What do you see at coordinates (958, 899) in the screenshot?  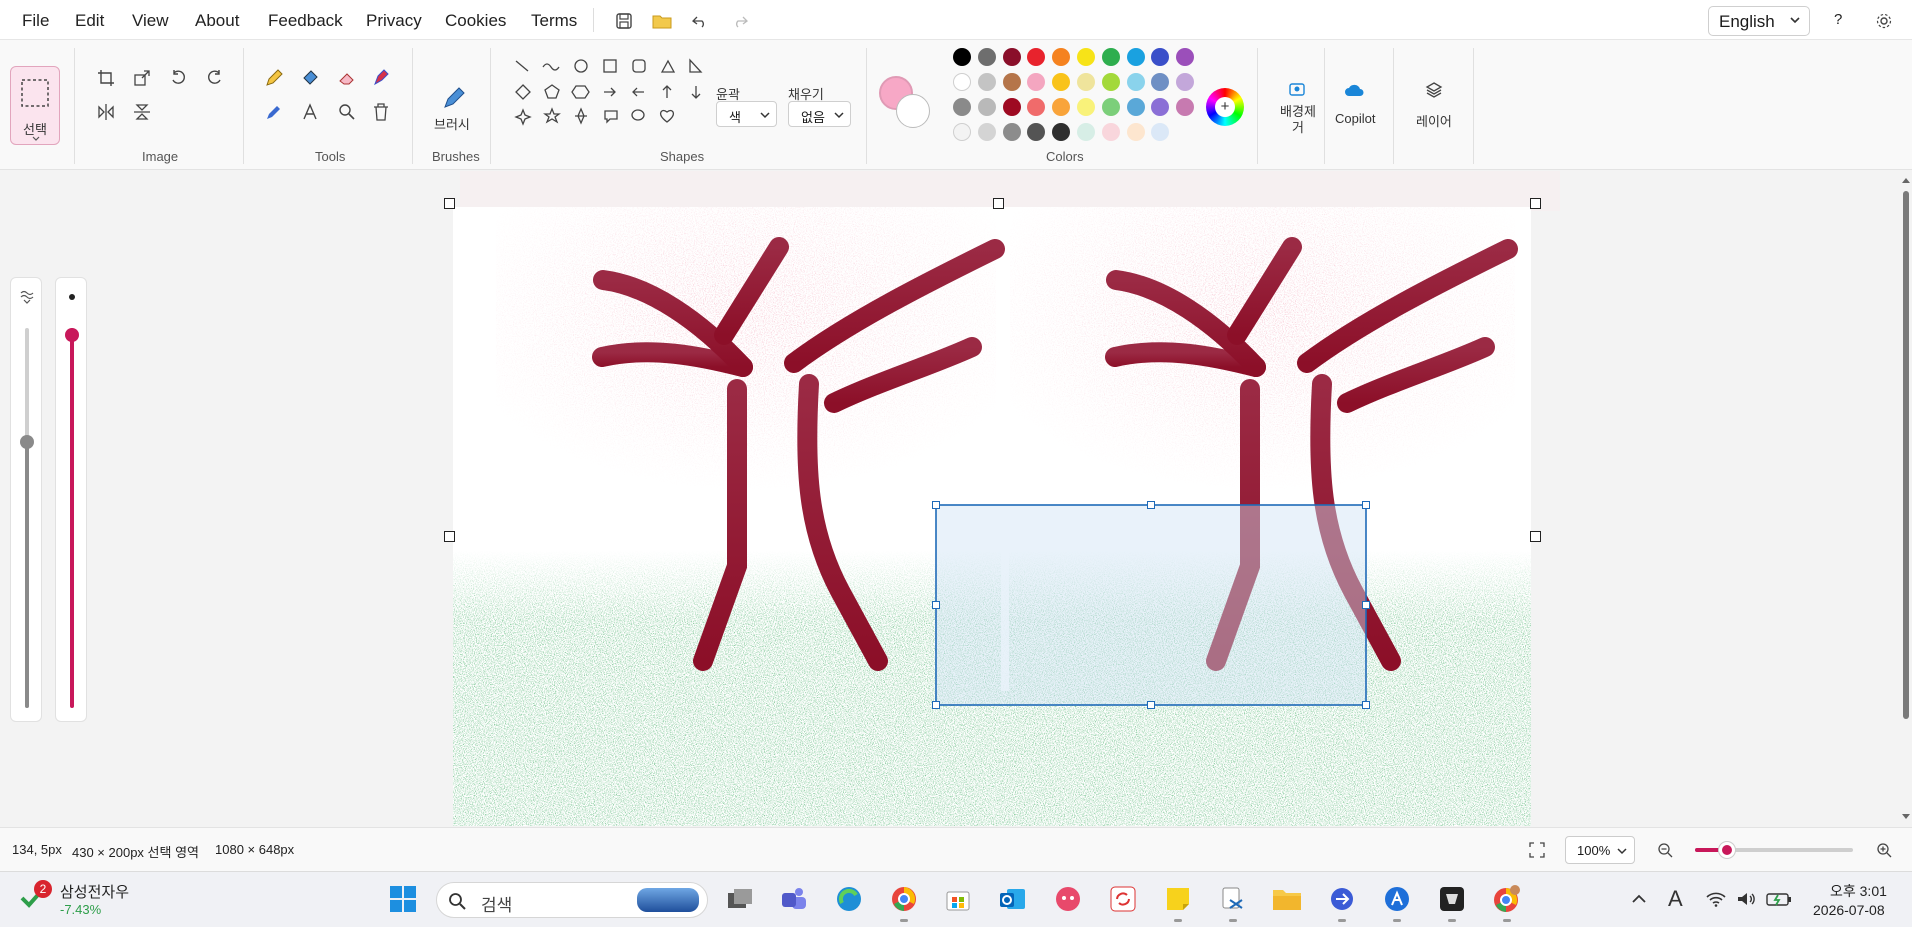 I see `store-icon` at bounding box center [958, 899].